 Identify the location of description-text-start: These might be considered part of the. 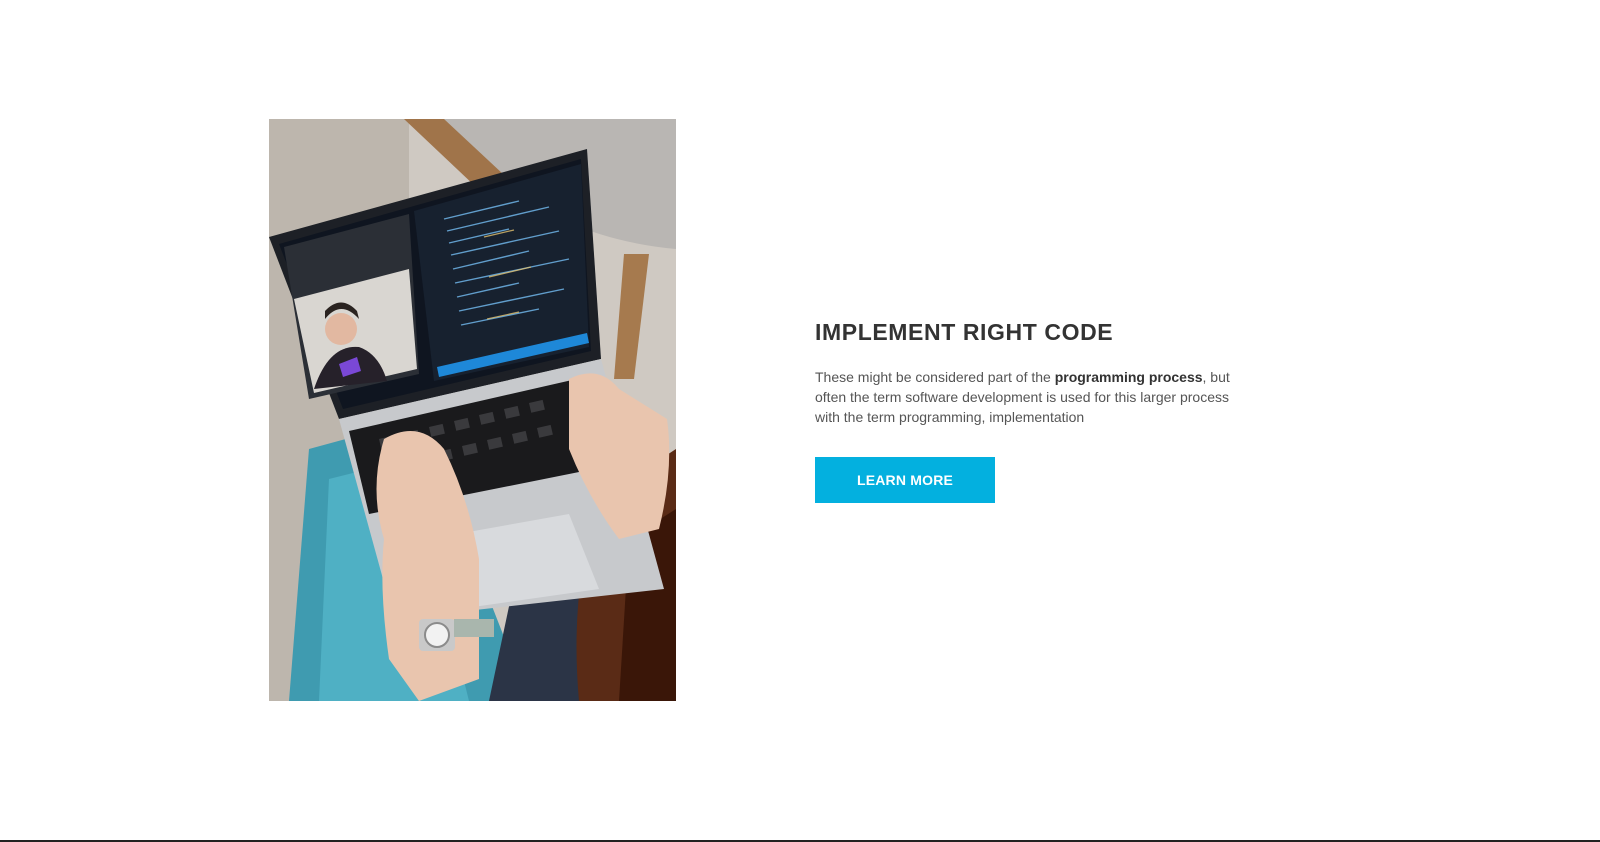
(935, 377).